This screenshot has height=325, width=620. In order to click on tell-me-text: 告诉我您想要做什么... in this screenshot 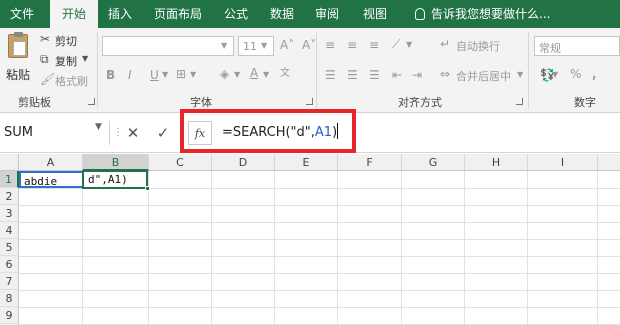, I will do `click(491, 14)`.